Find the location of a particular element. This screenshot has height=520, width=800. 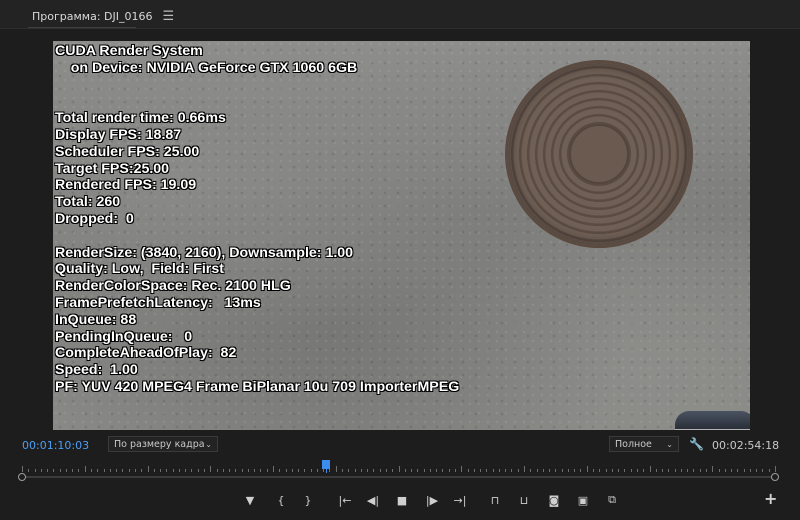

hamburger-menu-icon: ☰ is located at coordinates (168, 16).